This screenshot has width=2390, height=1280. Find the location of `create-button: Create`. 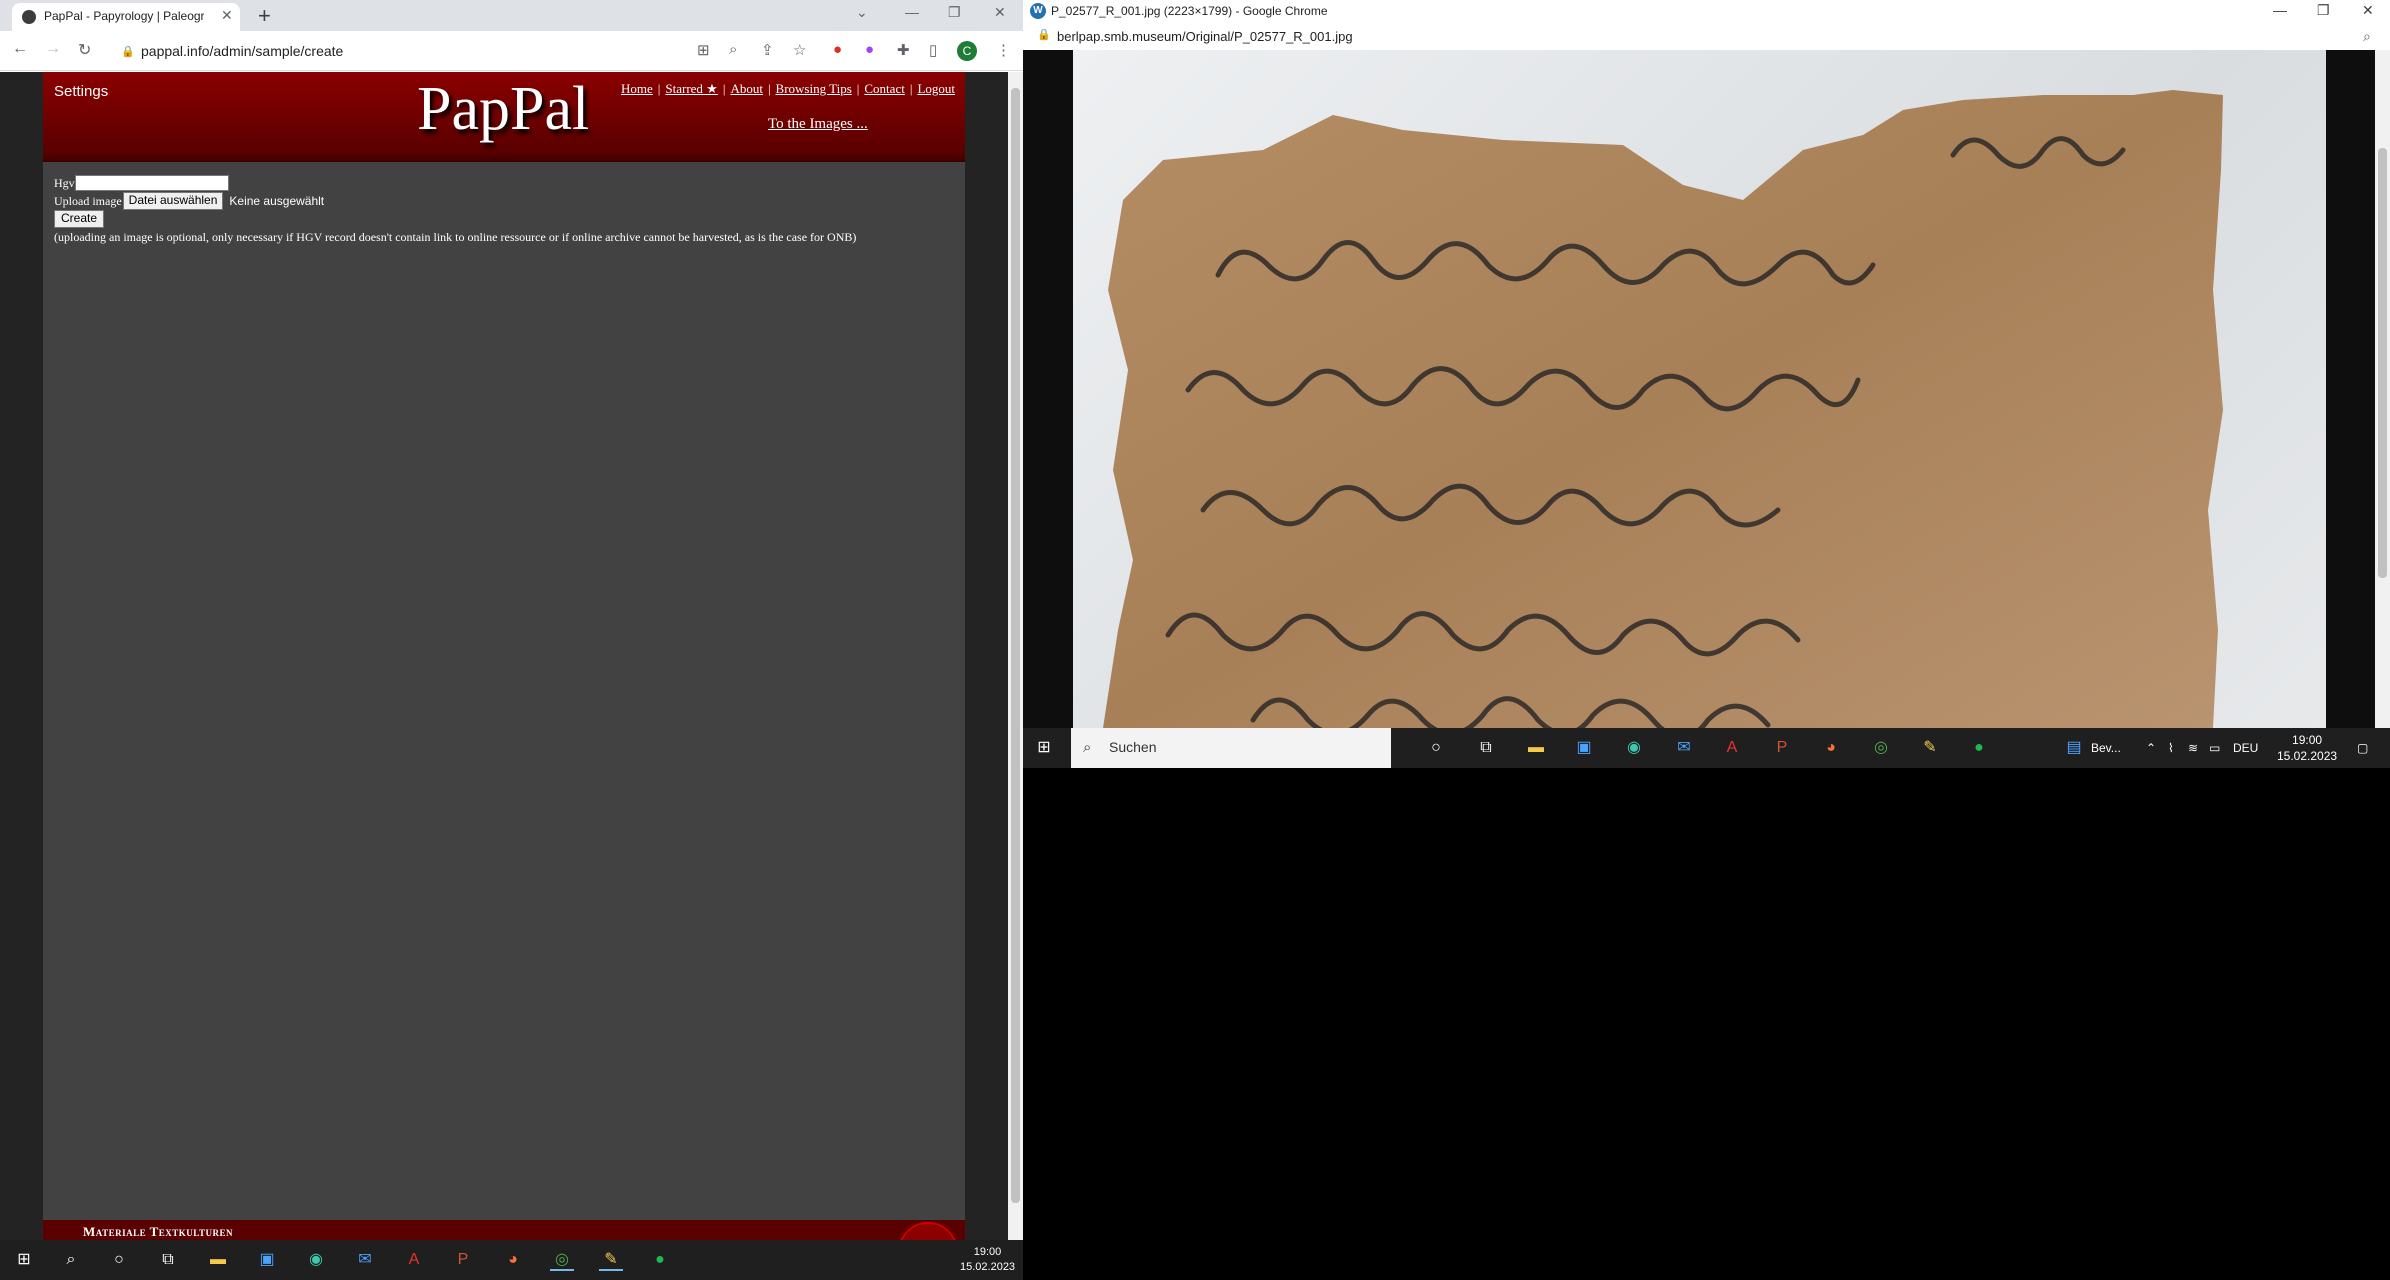

create-button: Create is located at coordinates (79, 219).